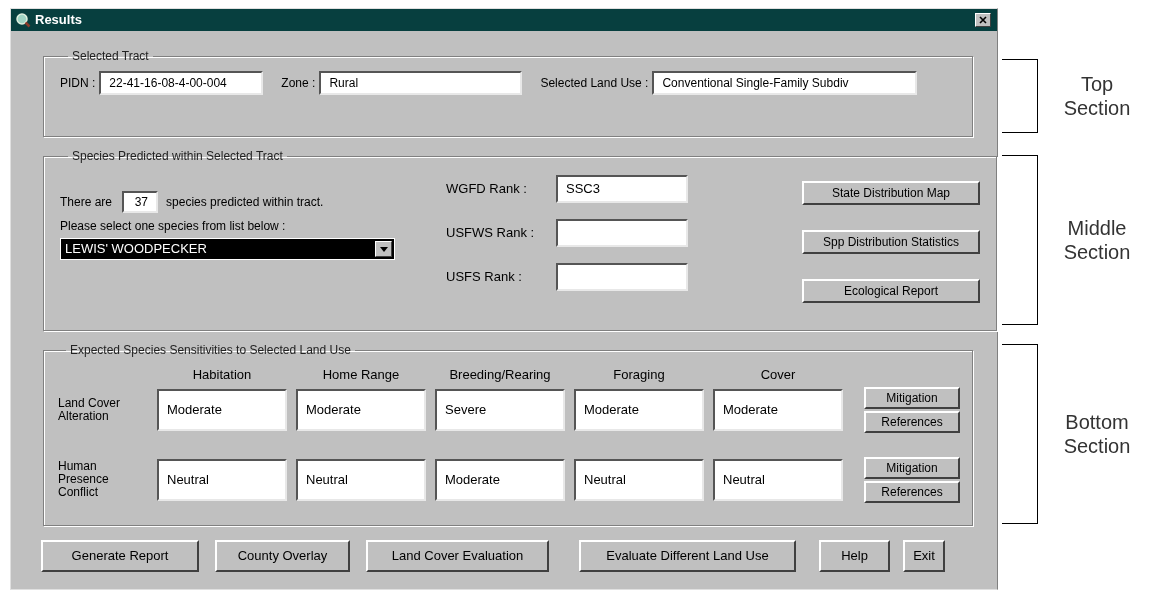 This screenshot has height=590, width=1153. I want to click on caret-icon, so click(383, 249).